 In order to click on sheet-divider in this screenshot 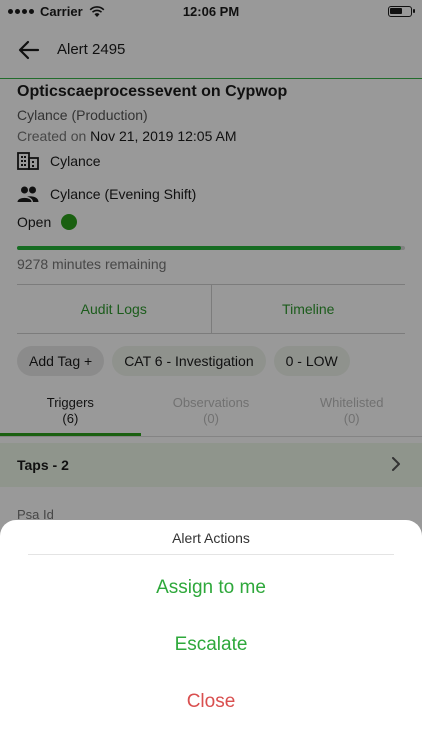, I will do `click(211, 554)`.